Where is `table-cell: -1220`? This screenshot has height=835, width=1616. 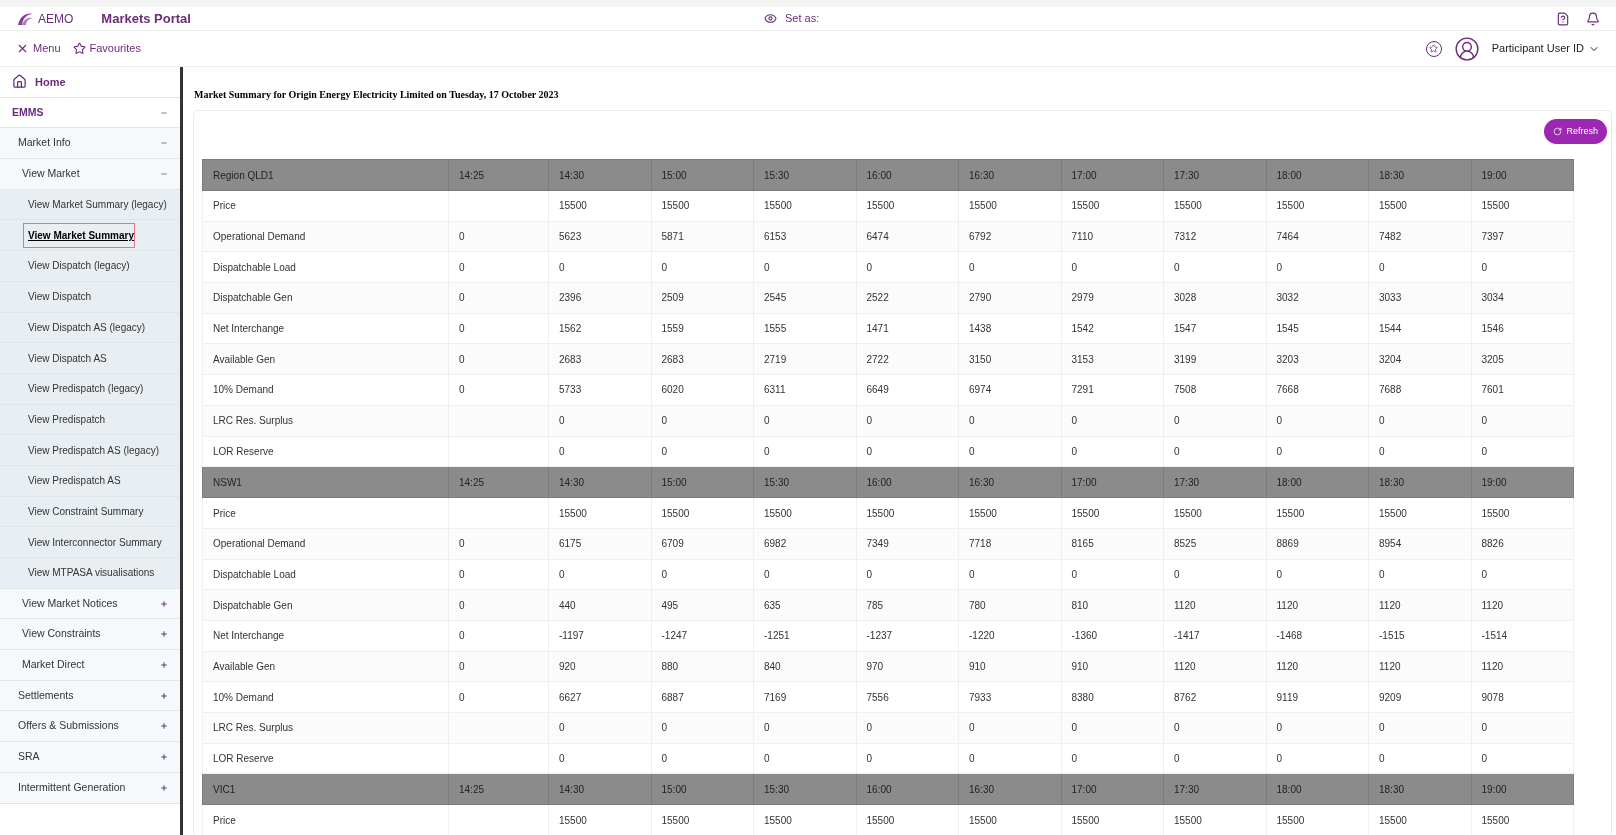
table-cell: -1220 is located at coordinates (1009, 636).